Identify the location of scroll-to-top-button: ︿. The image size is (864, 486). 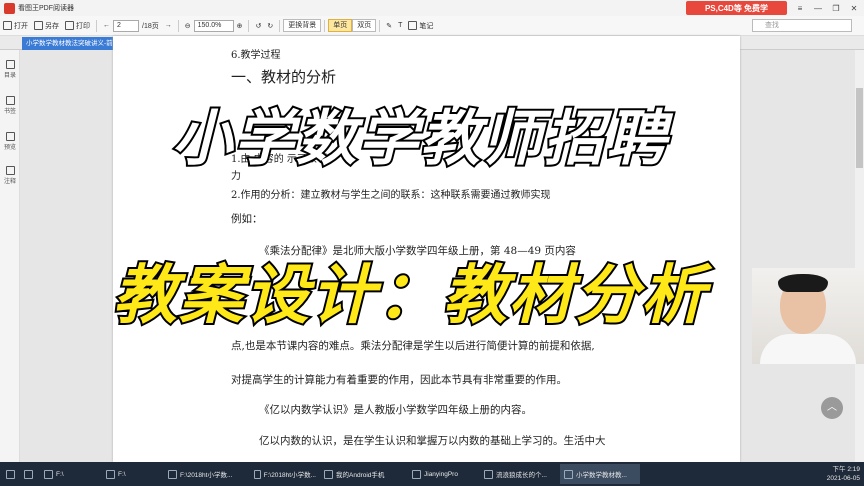
(832, 408).